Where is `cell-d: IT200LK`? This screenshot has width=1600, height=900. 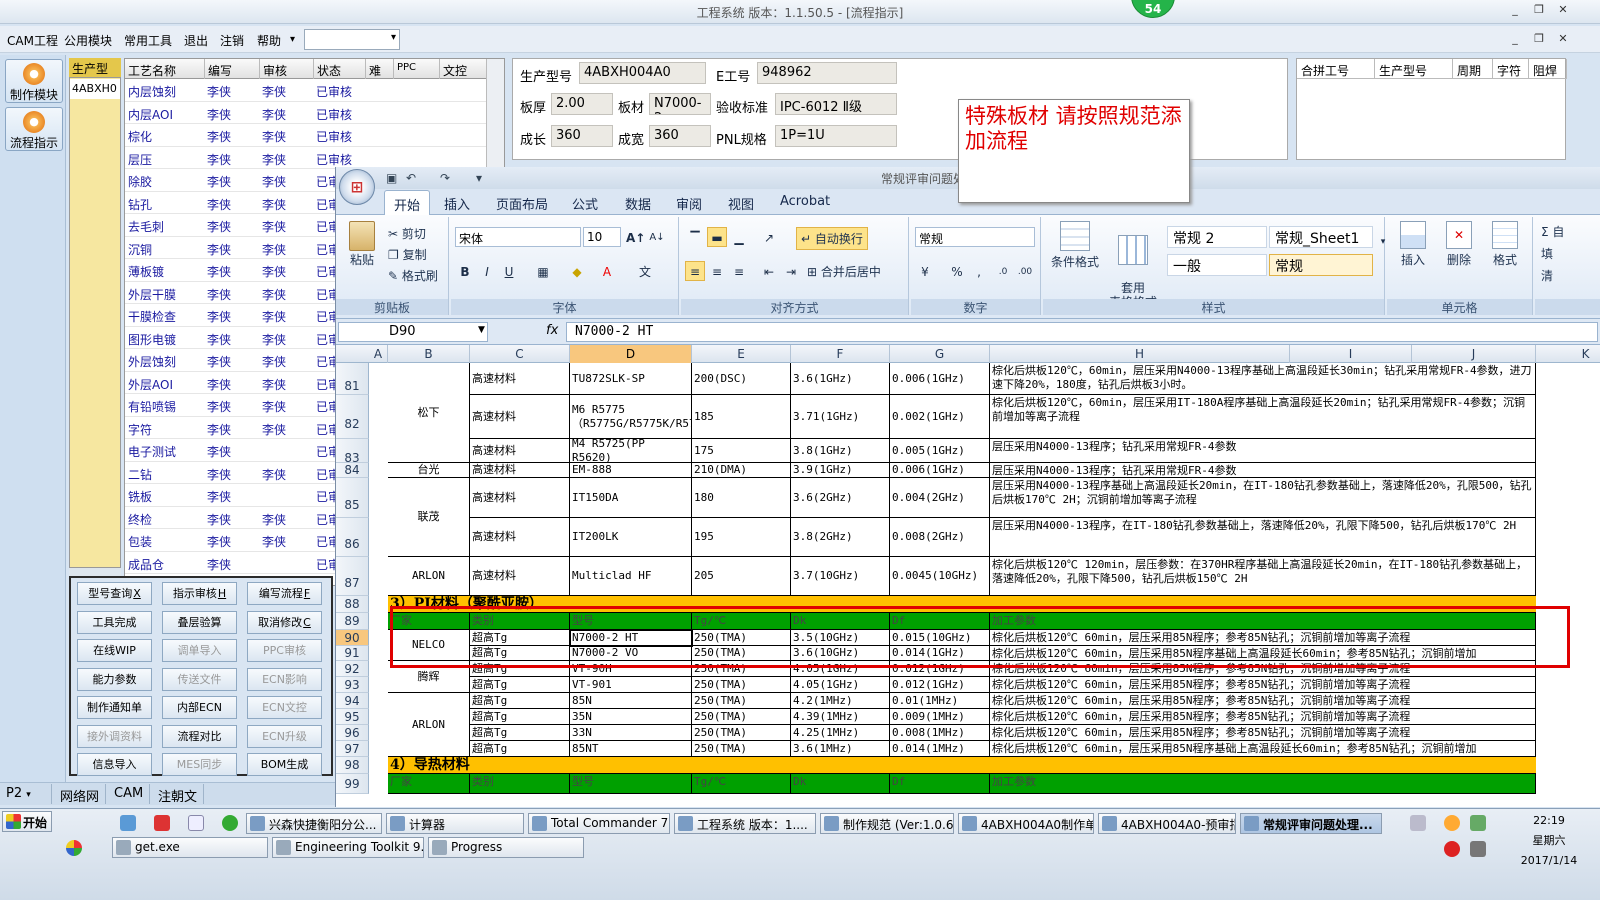
cell-d: IT200LK is located at coordinates (631, 537).